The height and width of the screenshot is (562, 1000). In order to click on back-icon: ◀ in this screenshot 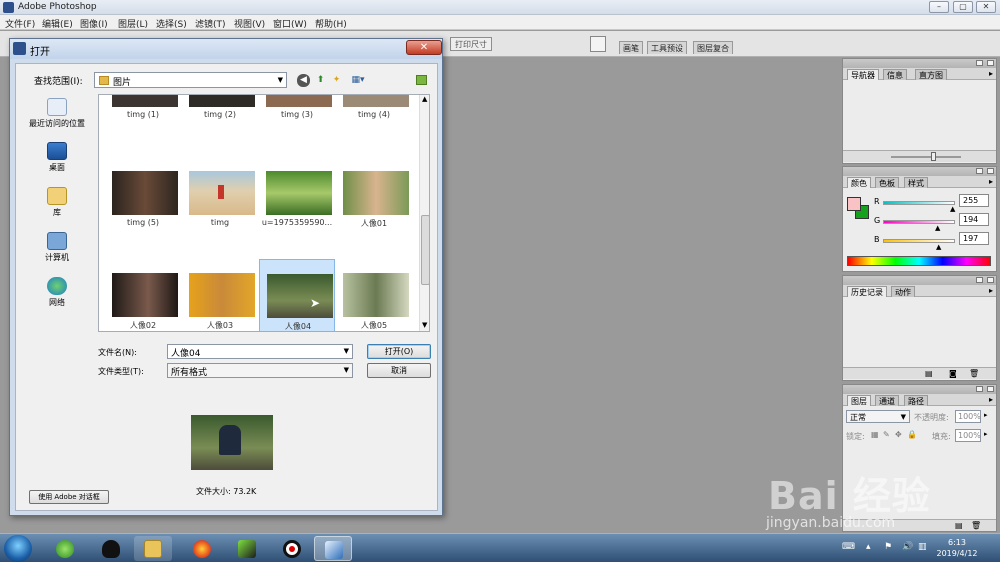, I will do `click(303, 80)`.